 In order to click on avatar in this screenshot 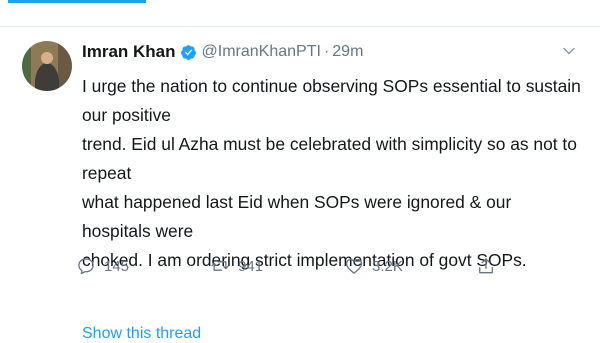, I will do `click(47, 66)`.